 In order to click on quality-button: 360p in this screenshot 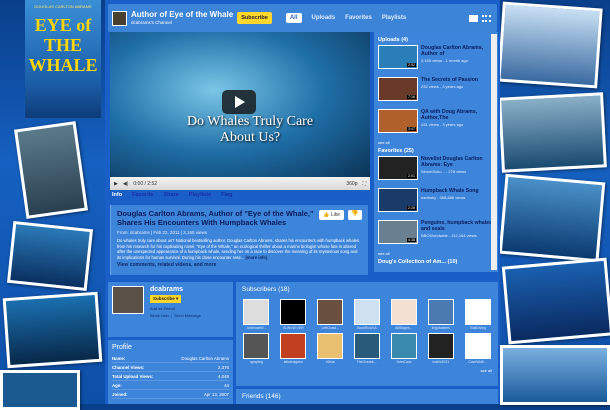, I will do `click(351, 184)`.